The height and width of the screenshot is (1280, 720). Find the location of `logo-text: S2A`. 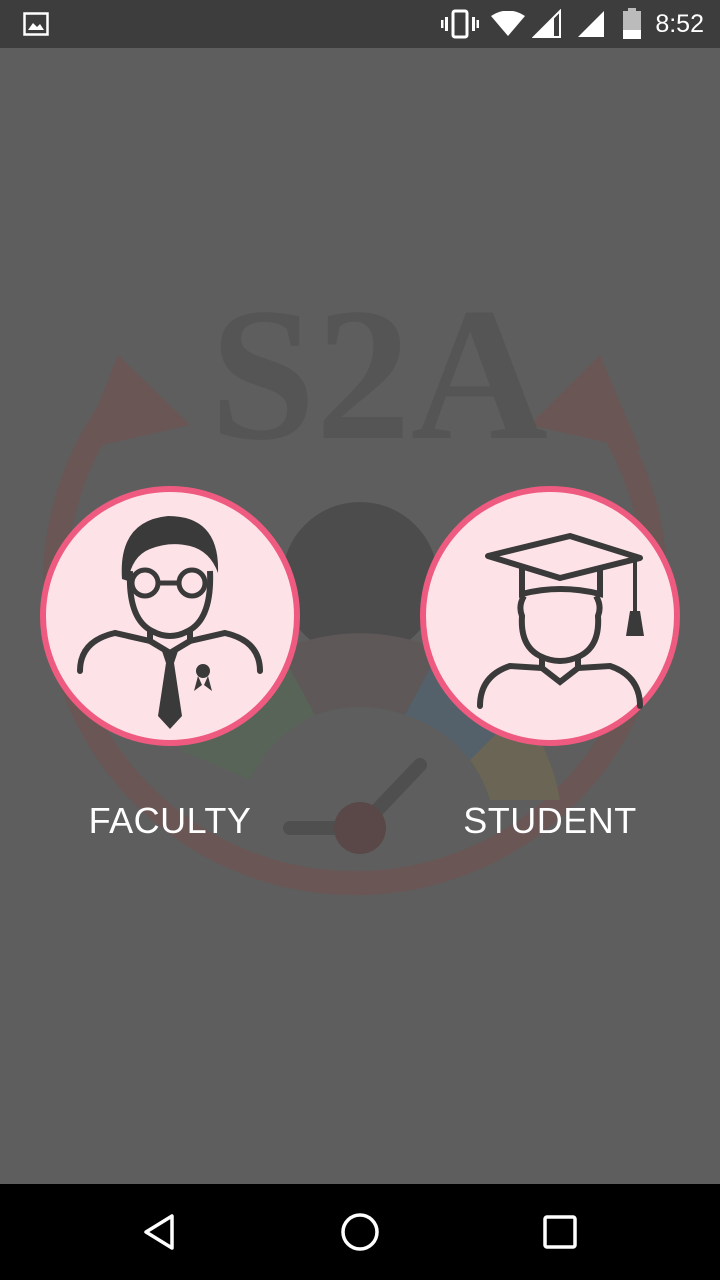

logo-text: S2A is located at coordinates (379, 375).